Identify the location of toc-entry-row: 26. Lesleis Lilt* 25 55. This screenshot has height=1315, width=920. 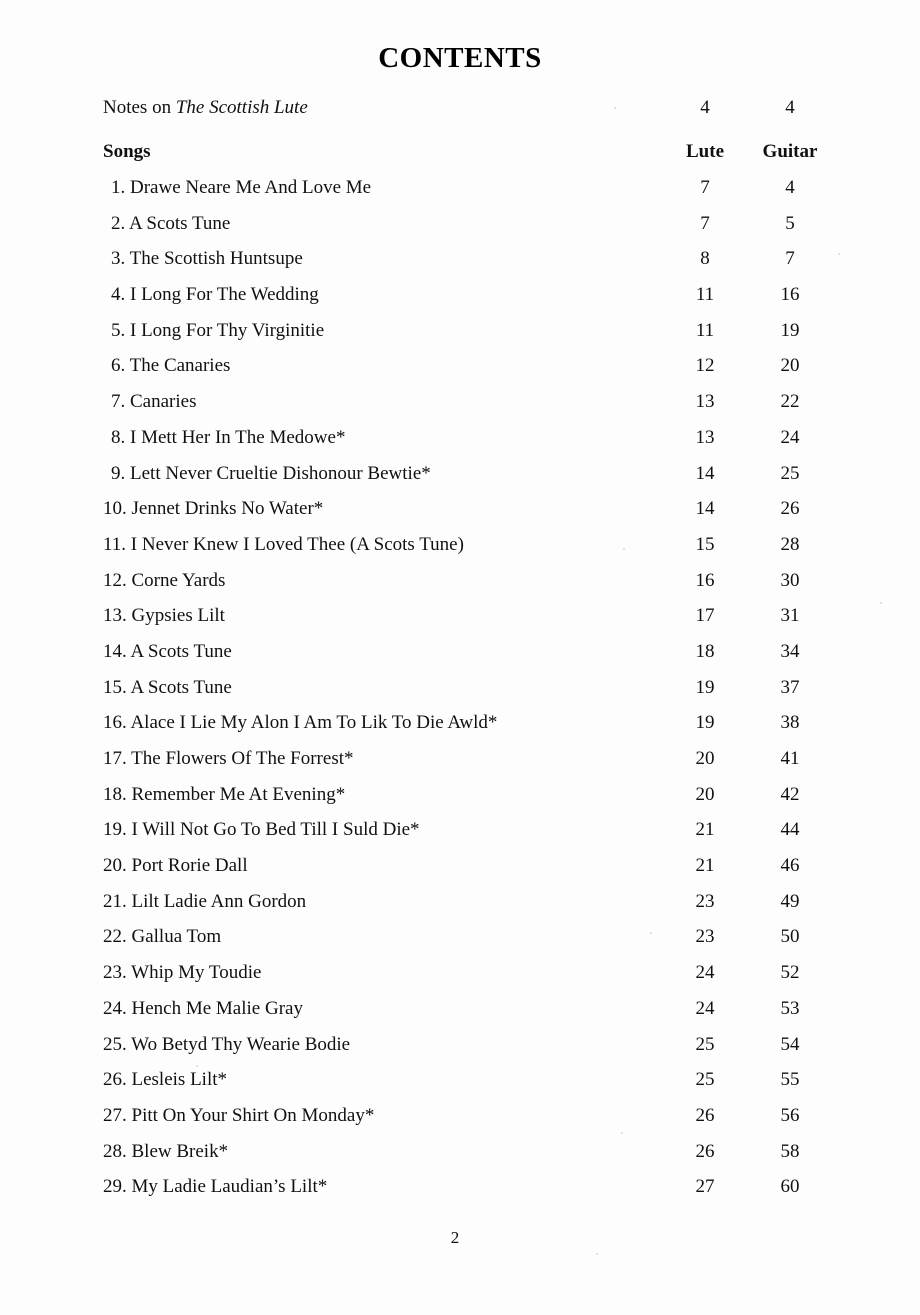
(460, 1086).